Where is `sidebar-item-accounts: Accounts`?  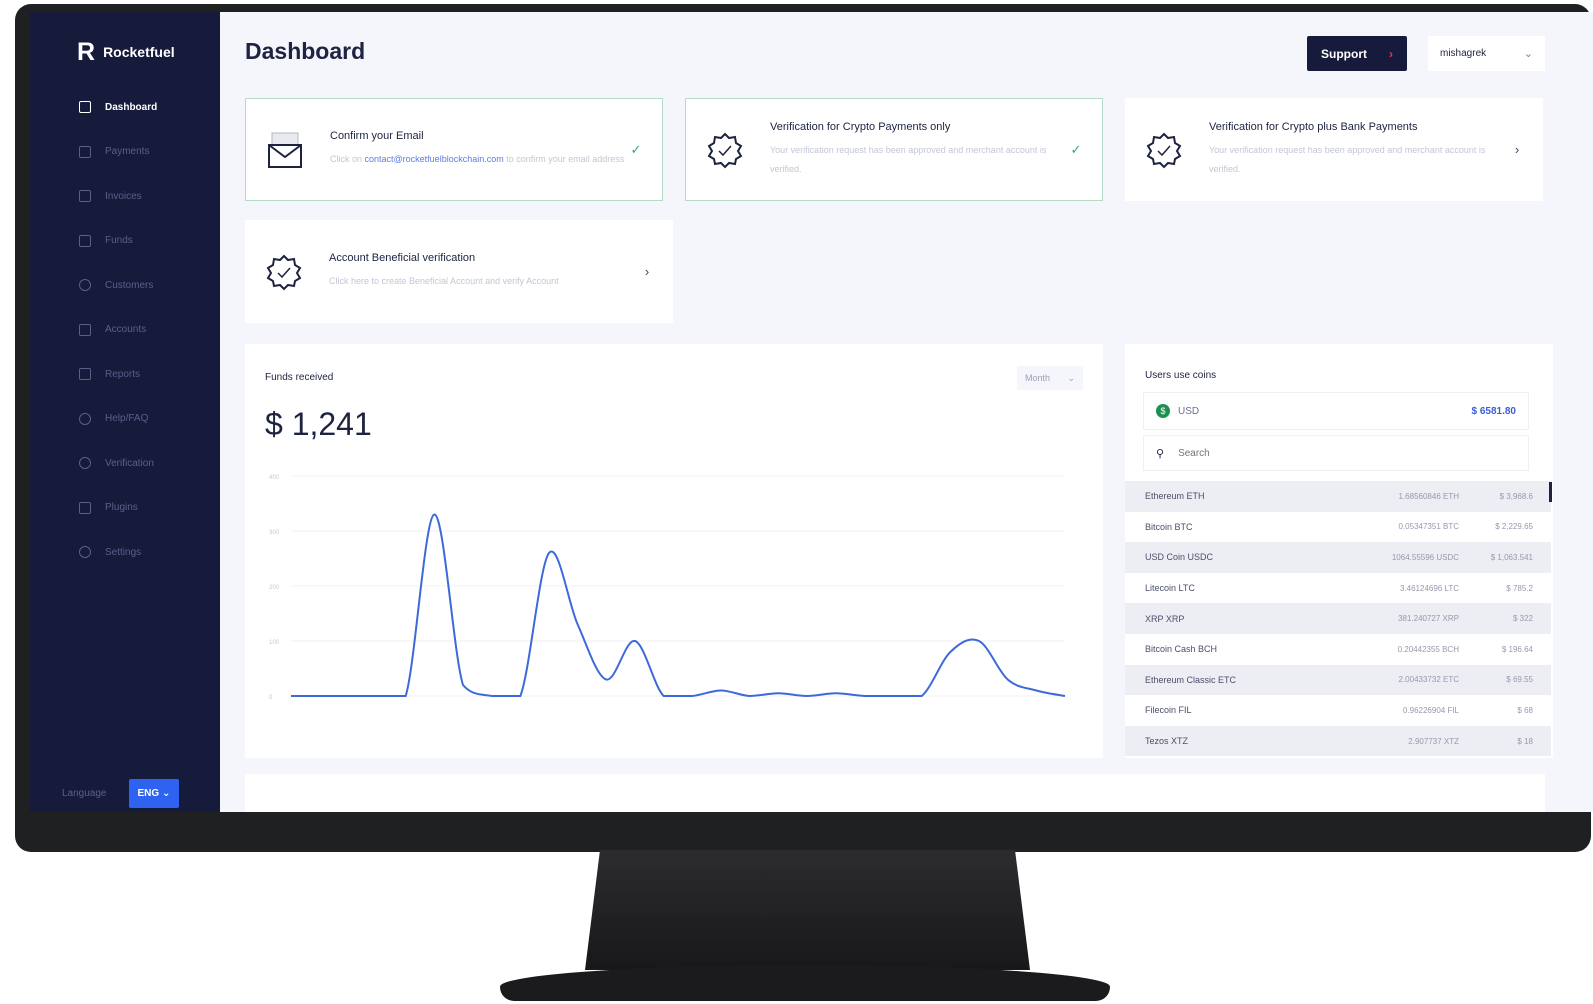 sidebar-item-accounts: Accounts is located at coordinates (125, 330).